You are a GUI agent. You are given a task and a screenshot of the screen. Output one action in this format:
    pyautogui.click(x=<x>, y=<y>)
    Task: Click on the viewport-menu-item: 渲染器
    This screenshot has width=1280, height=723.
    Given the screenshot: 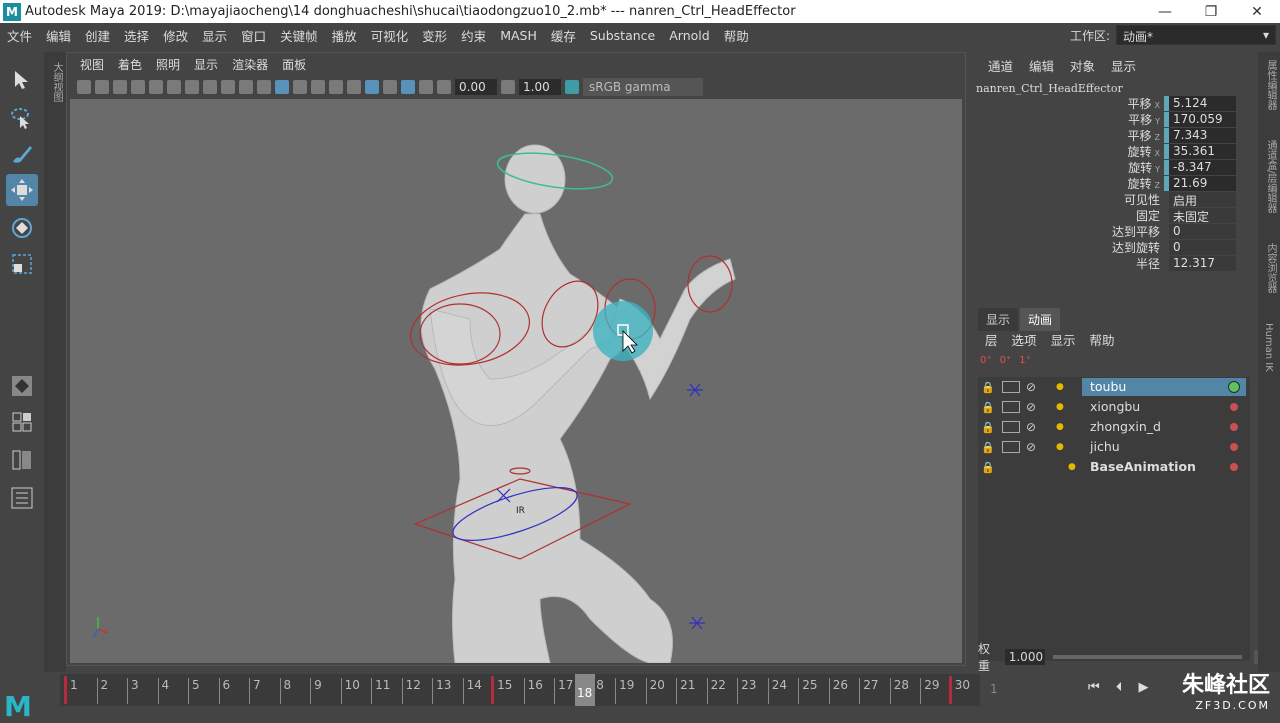 What is the action you would take?
    pyautogui.click(x=250, y=64)
    